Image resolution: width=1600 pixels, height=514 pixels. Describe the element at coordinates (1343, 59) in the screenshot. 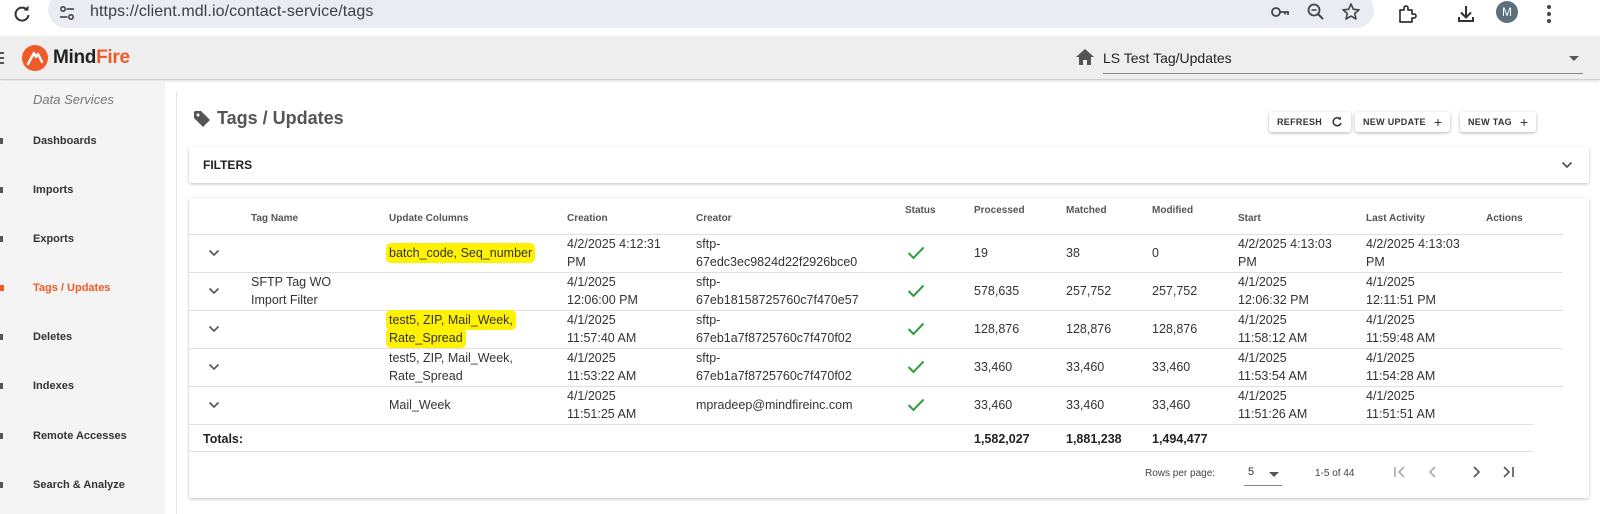

I see `account-selector: LS Test Tag/Updates` at that location.